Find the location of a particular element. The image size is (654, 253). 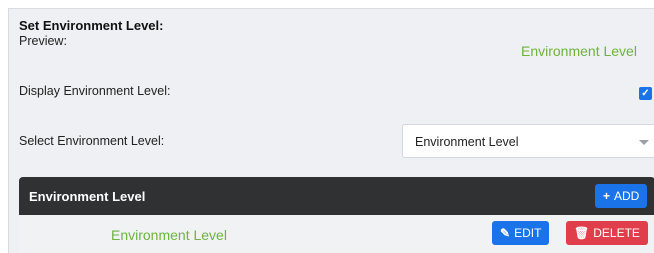

row-environment-name: Environment Level is located at coordinates (169, 235).